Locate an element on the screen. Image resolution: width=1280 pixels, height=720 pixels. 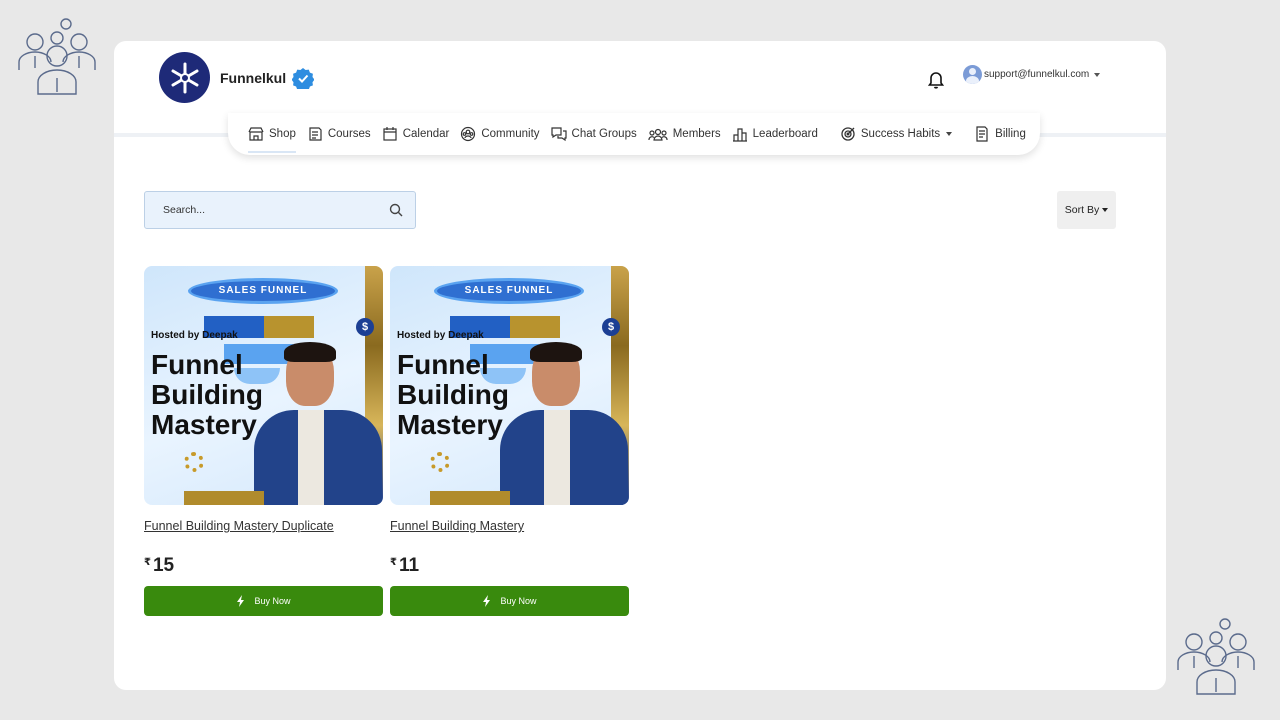
nav-item-billing: Billing is located at coordinates (1000, 134).